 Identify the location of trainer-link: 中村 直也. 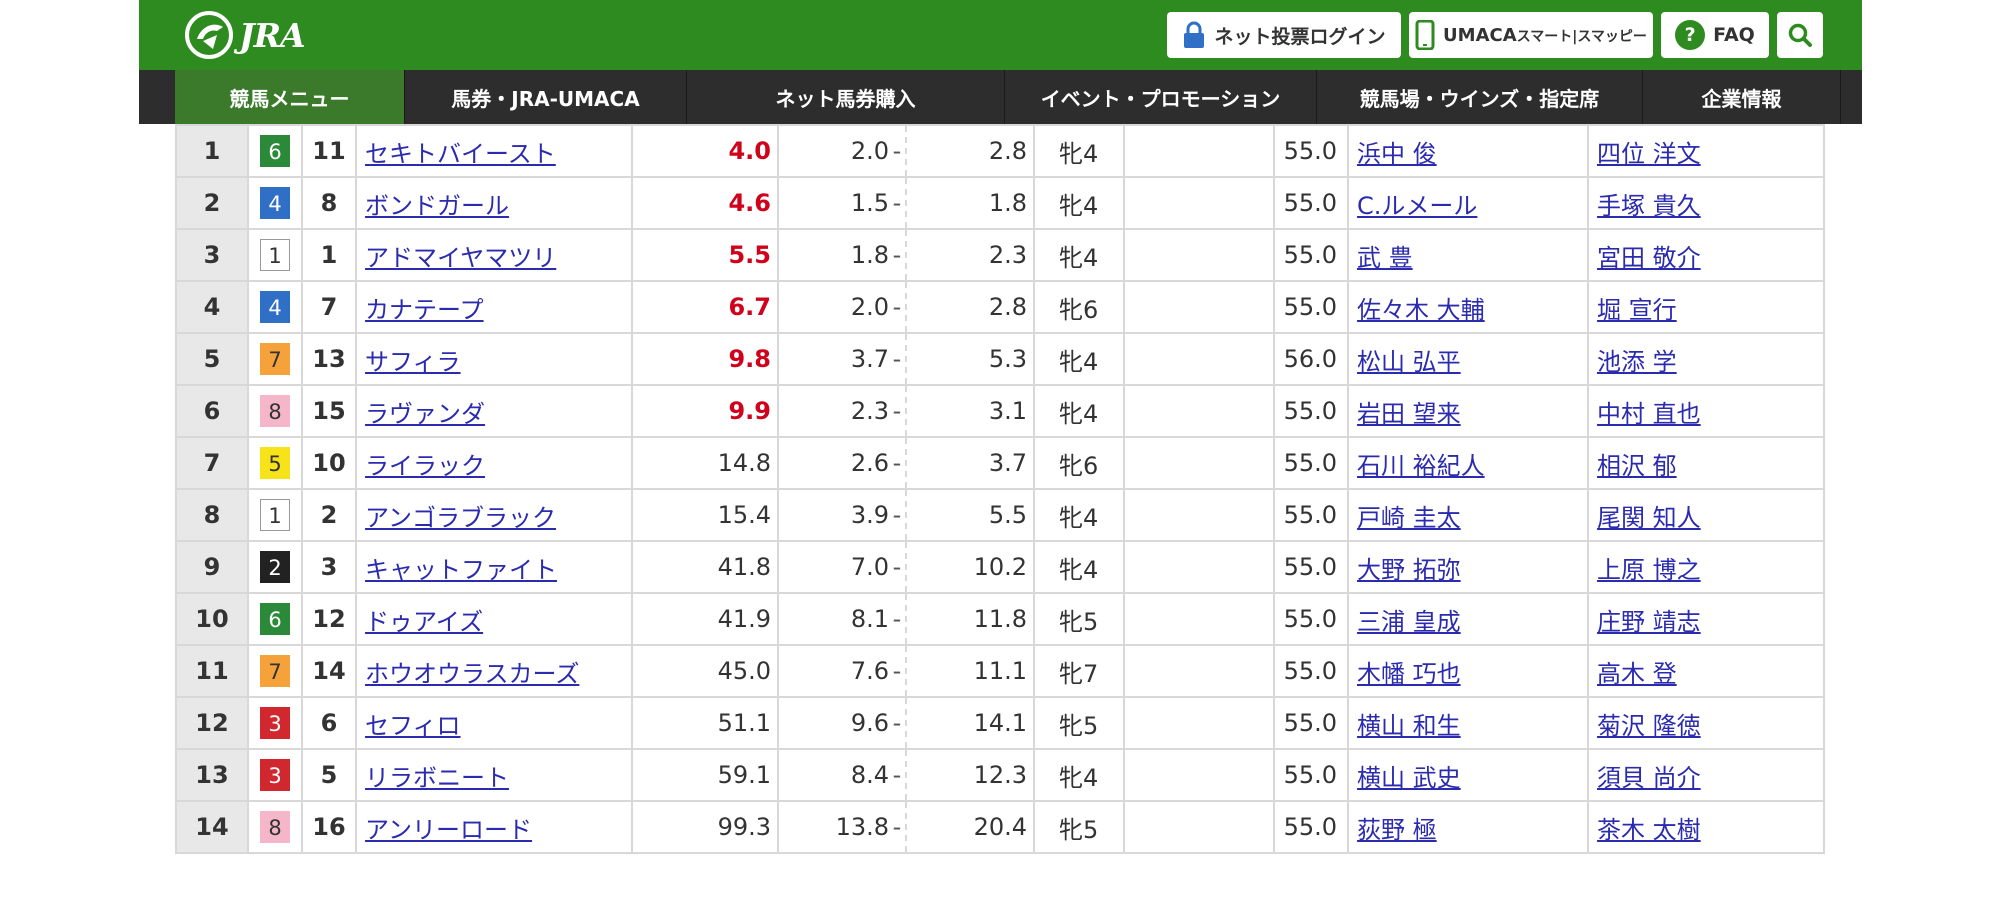
(1649, 414).